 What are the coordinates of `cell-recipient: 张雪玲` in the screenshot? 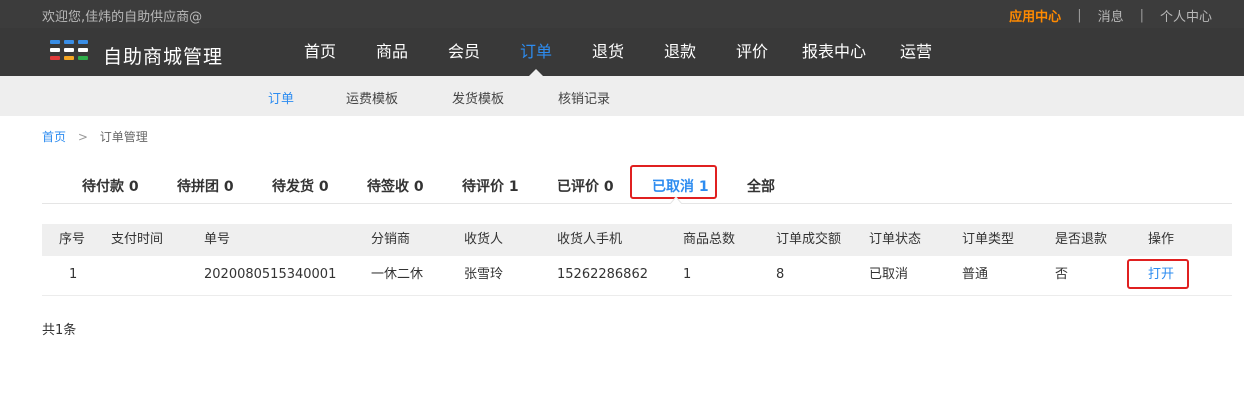 It's located at (484, 274).